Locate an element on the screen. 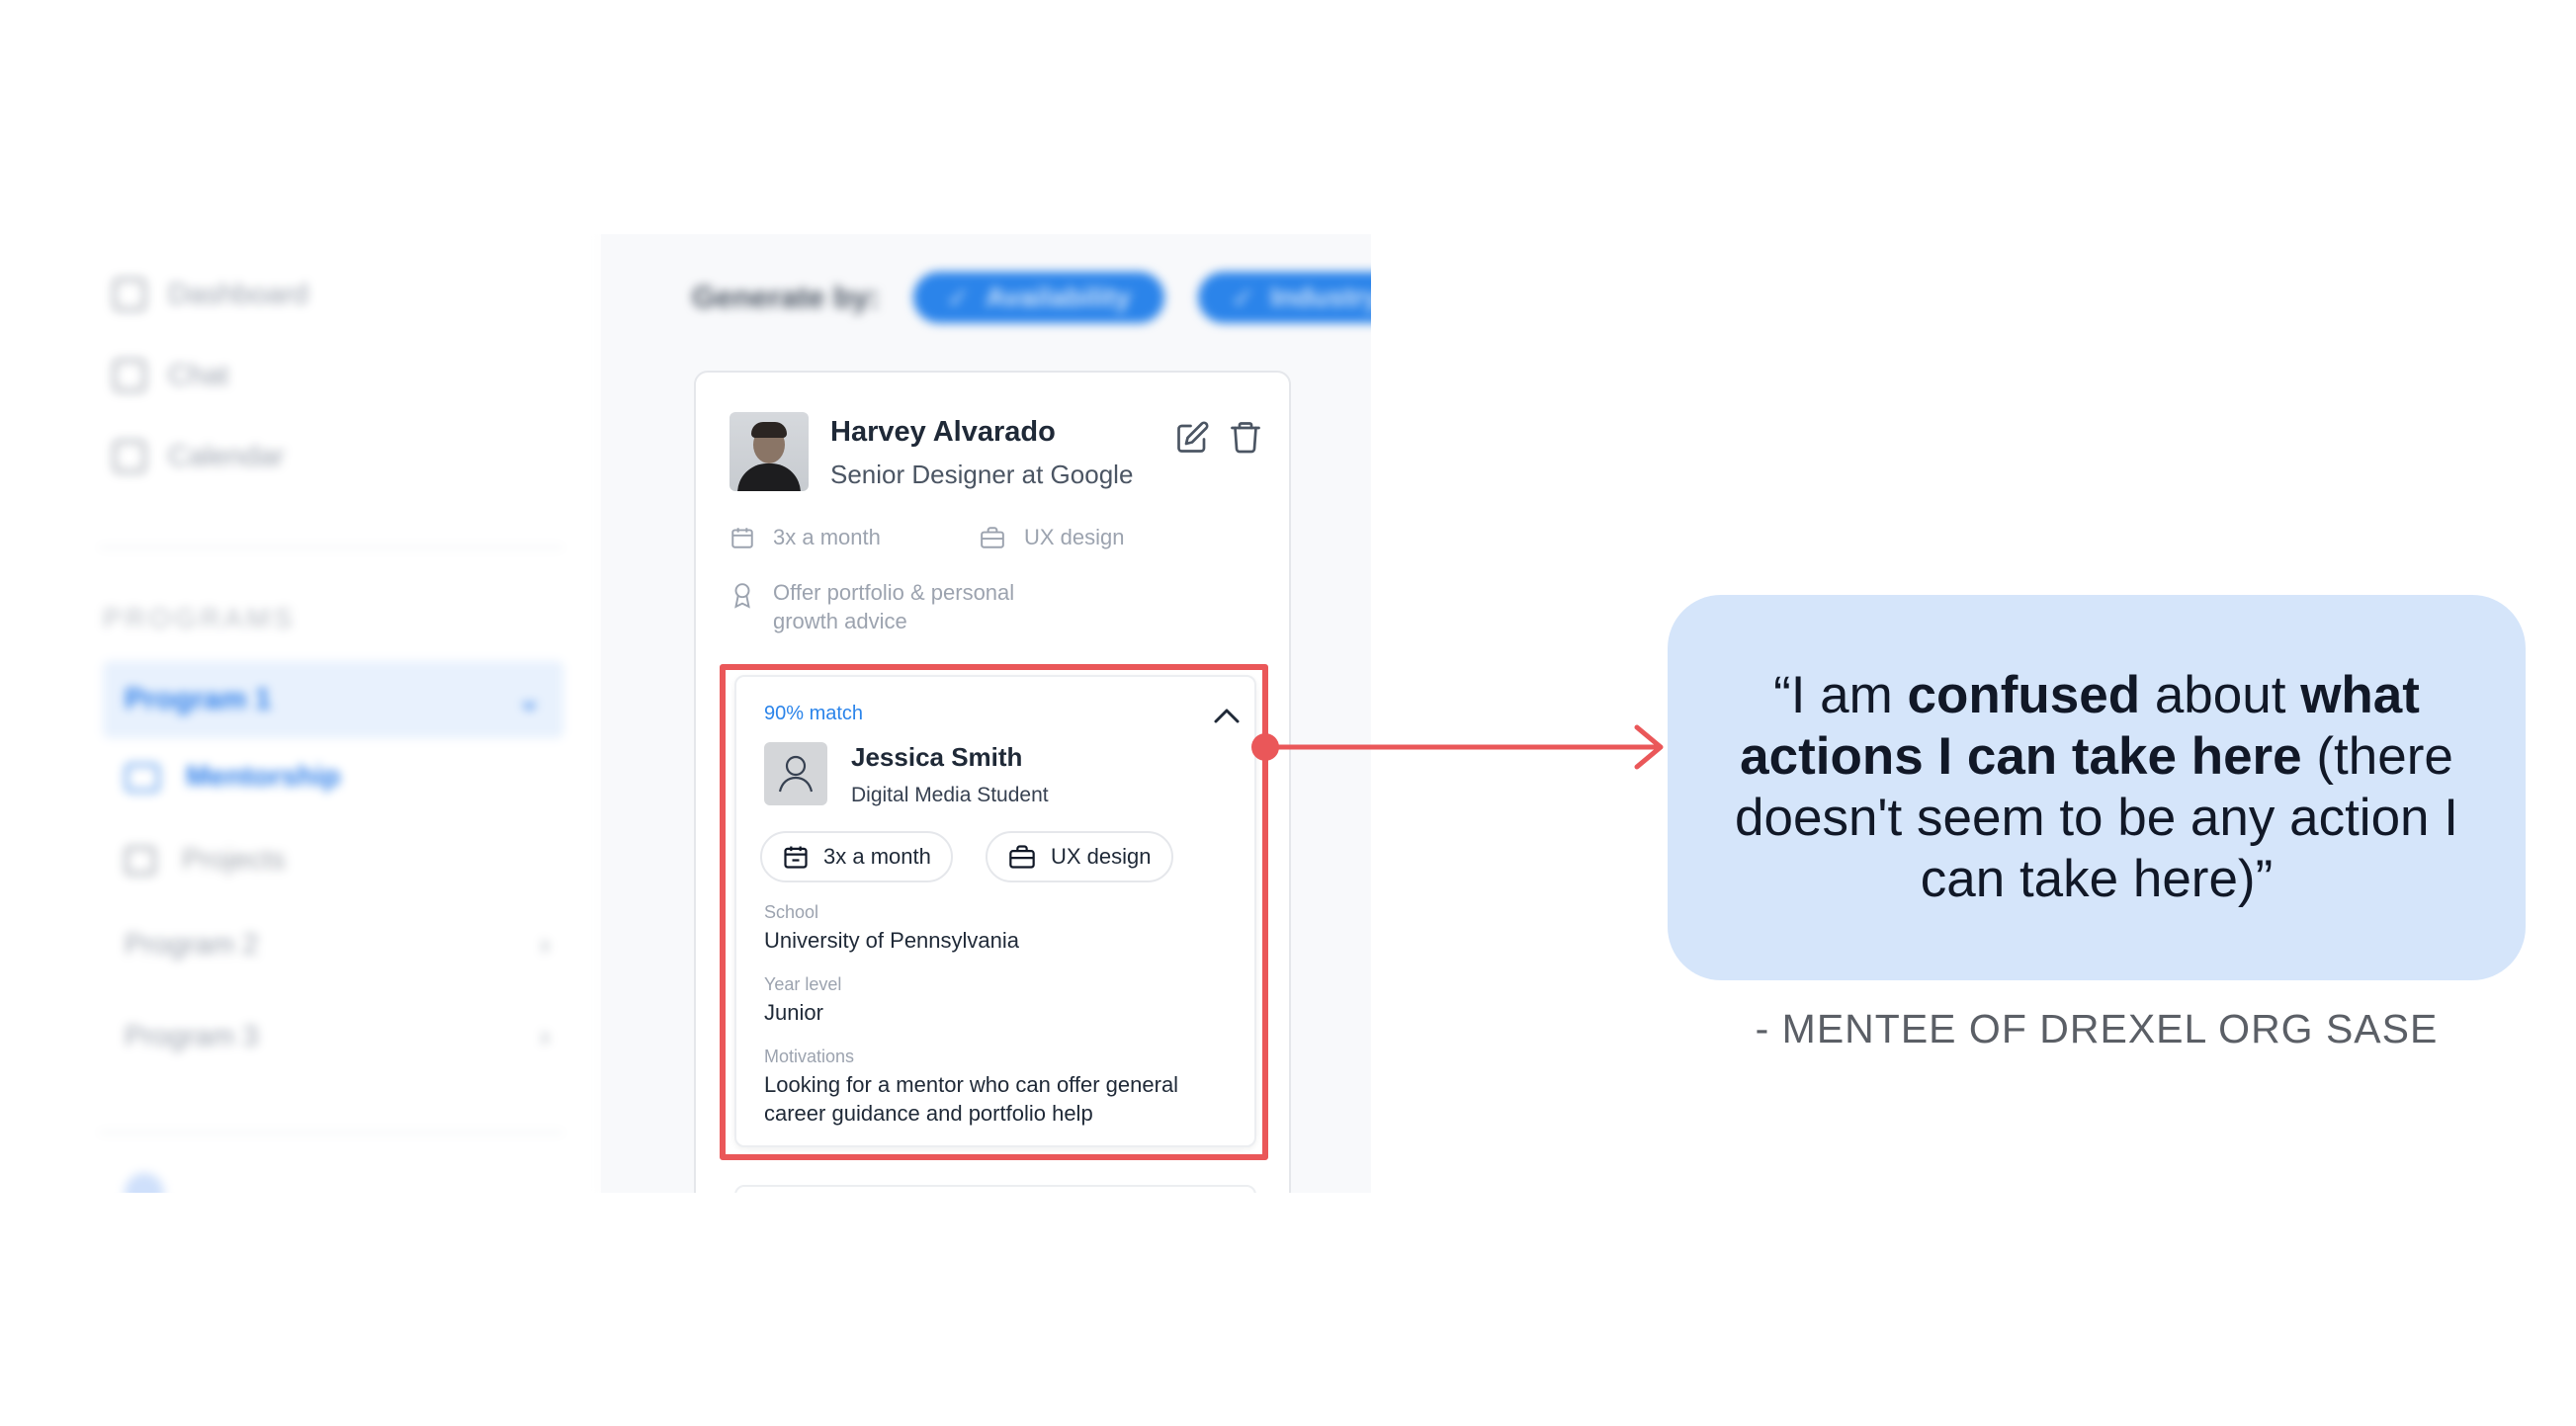 The image size is (2576, 1426). filter-availability-button: ✓ Availability is located at coordinates (1038, 297).